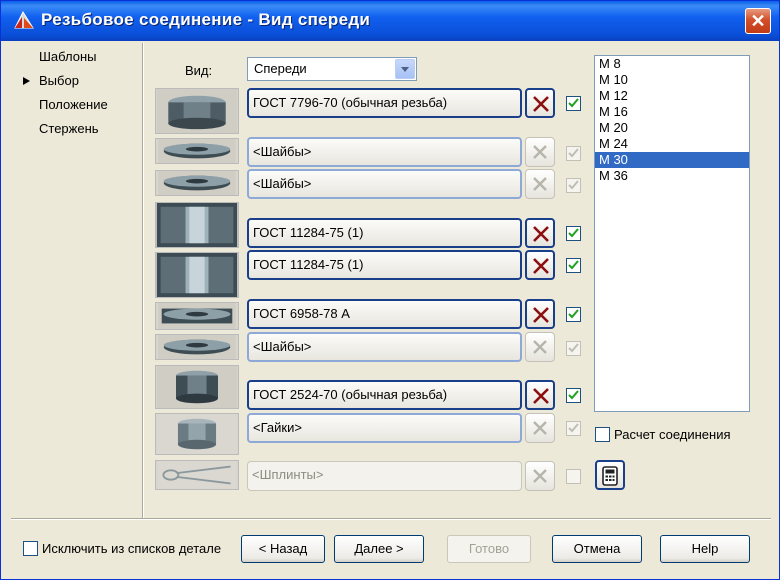 This screenshot has height=580, width=780. I want to click on current-step-arrow-icon, so click(26, 81).